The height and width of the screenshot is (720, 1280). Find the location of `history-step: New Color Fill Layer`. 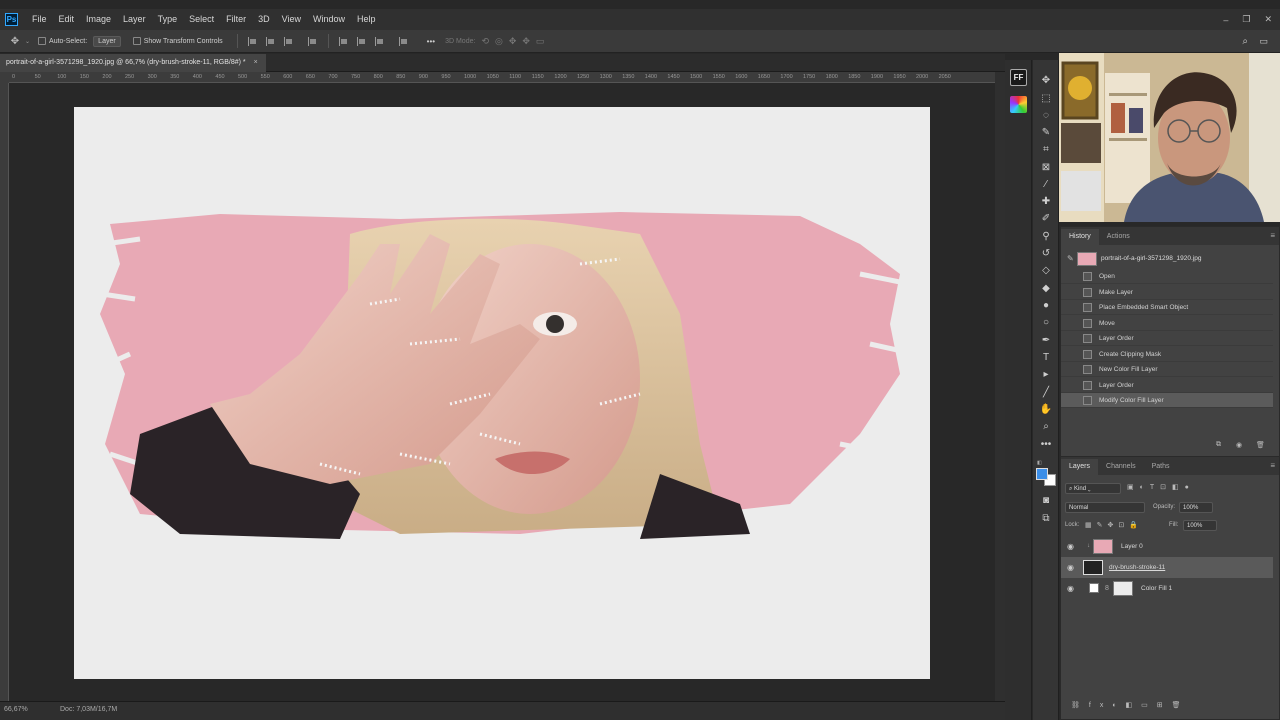

history-step: New Color Fill Layer is located at coordinates (1167, 369).